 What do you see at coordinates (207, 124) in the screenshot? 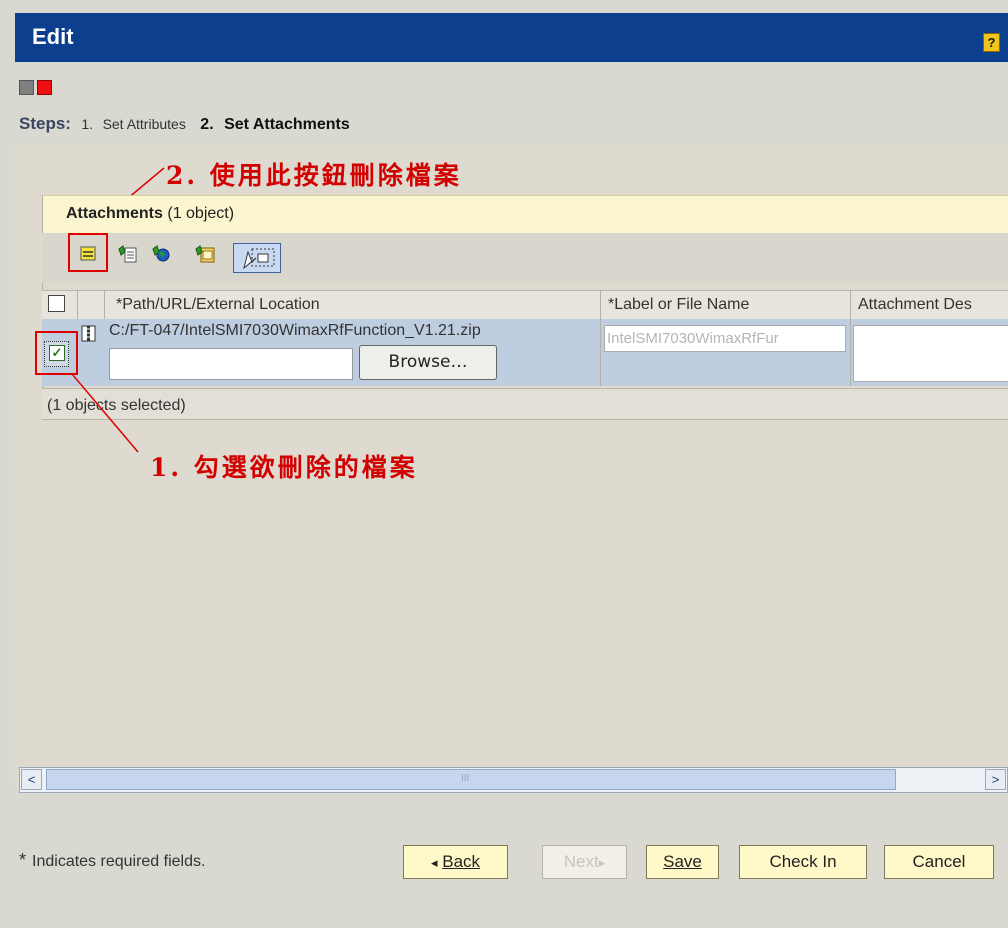
I see `step-2-number: 2.` at bounding box center [207, 124].